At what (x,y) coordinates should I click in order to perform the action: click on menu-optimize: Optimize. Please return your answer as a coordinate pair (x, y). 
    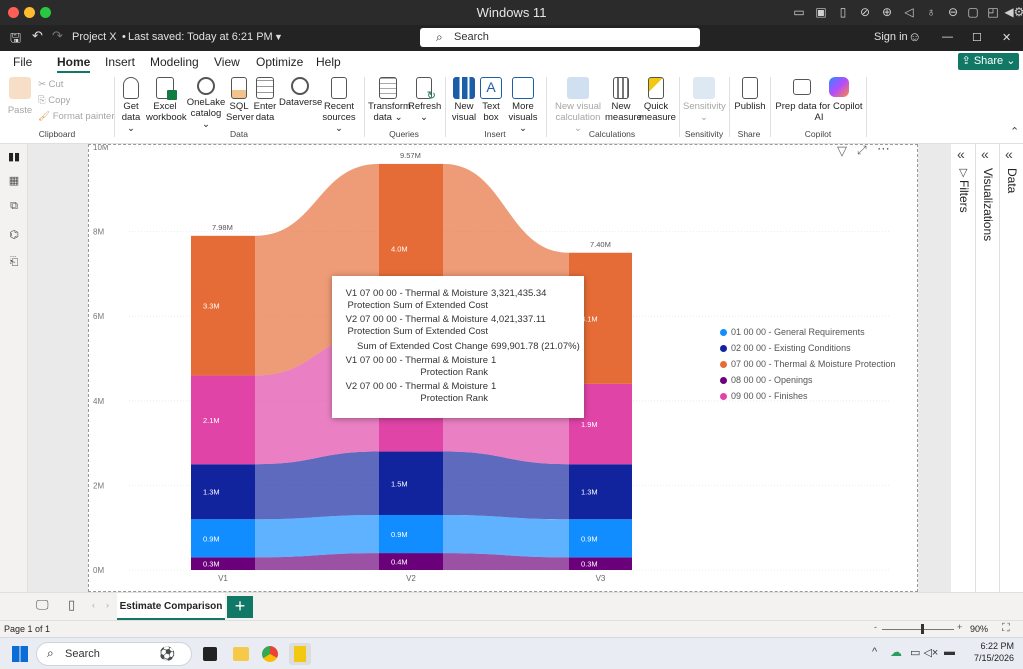
    Looking at the image, I should click on (279, 62).